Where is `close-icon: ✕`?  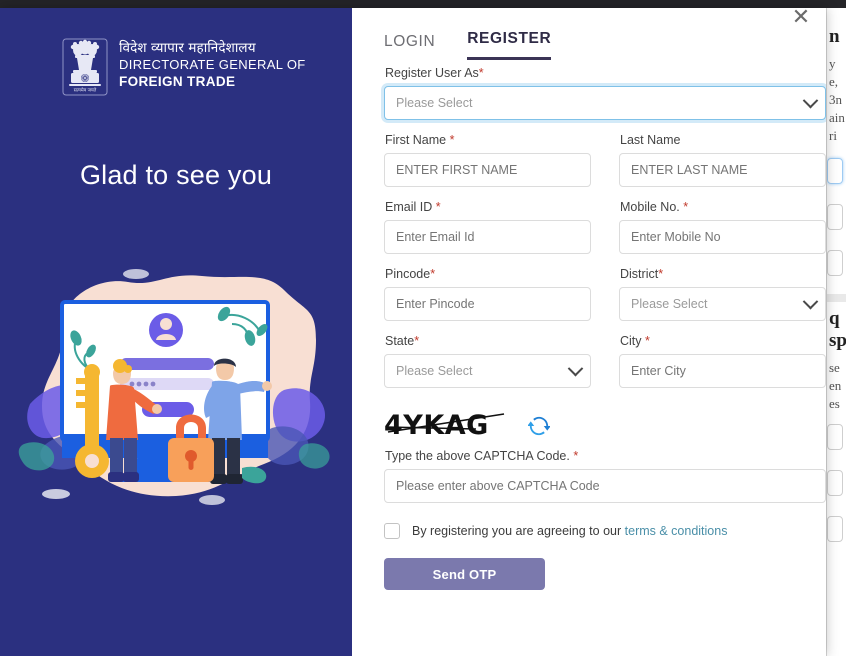
close-icon: ✕ is located at coordinates (801, 20).